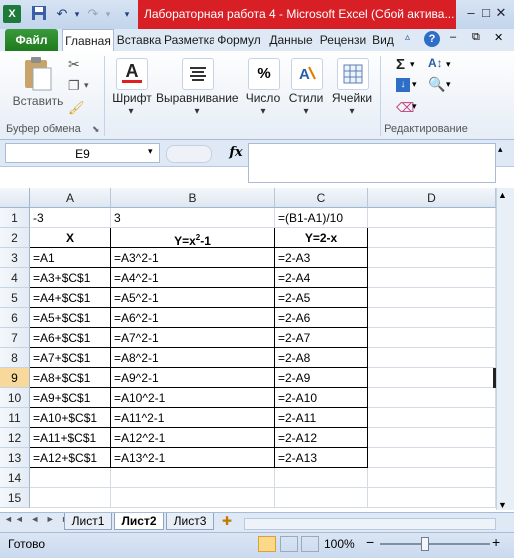 This screenshot has height=558, width=514. What do you see at coordinates (264, 74) in the screenshot?
I see `number-format-icon: %` at bounding box center [264, 74].